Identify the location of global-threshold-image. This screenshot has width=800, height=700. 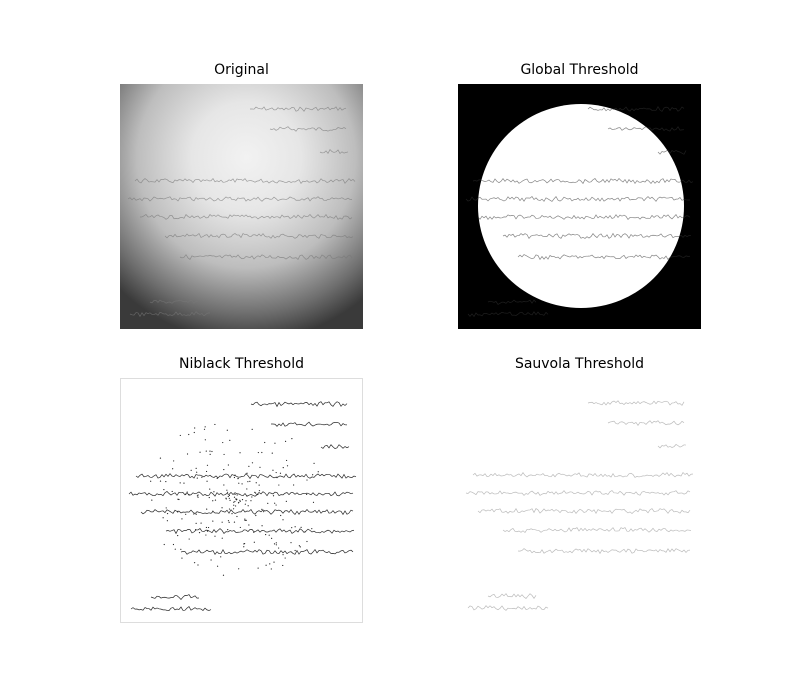
(579, 206).